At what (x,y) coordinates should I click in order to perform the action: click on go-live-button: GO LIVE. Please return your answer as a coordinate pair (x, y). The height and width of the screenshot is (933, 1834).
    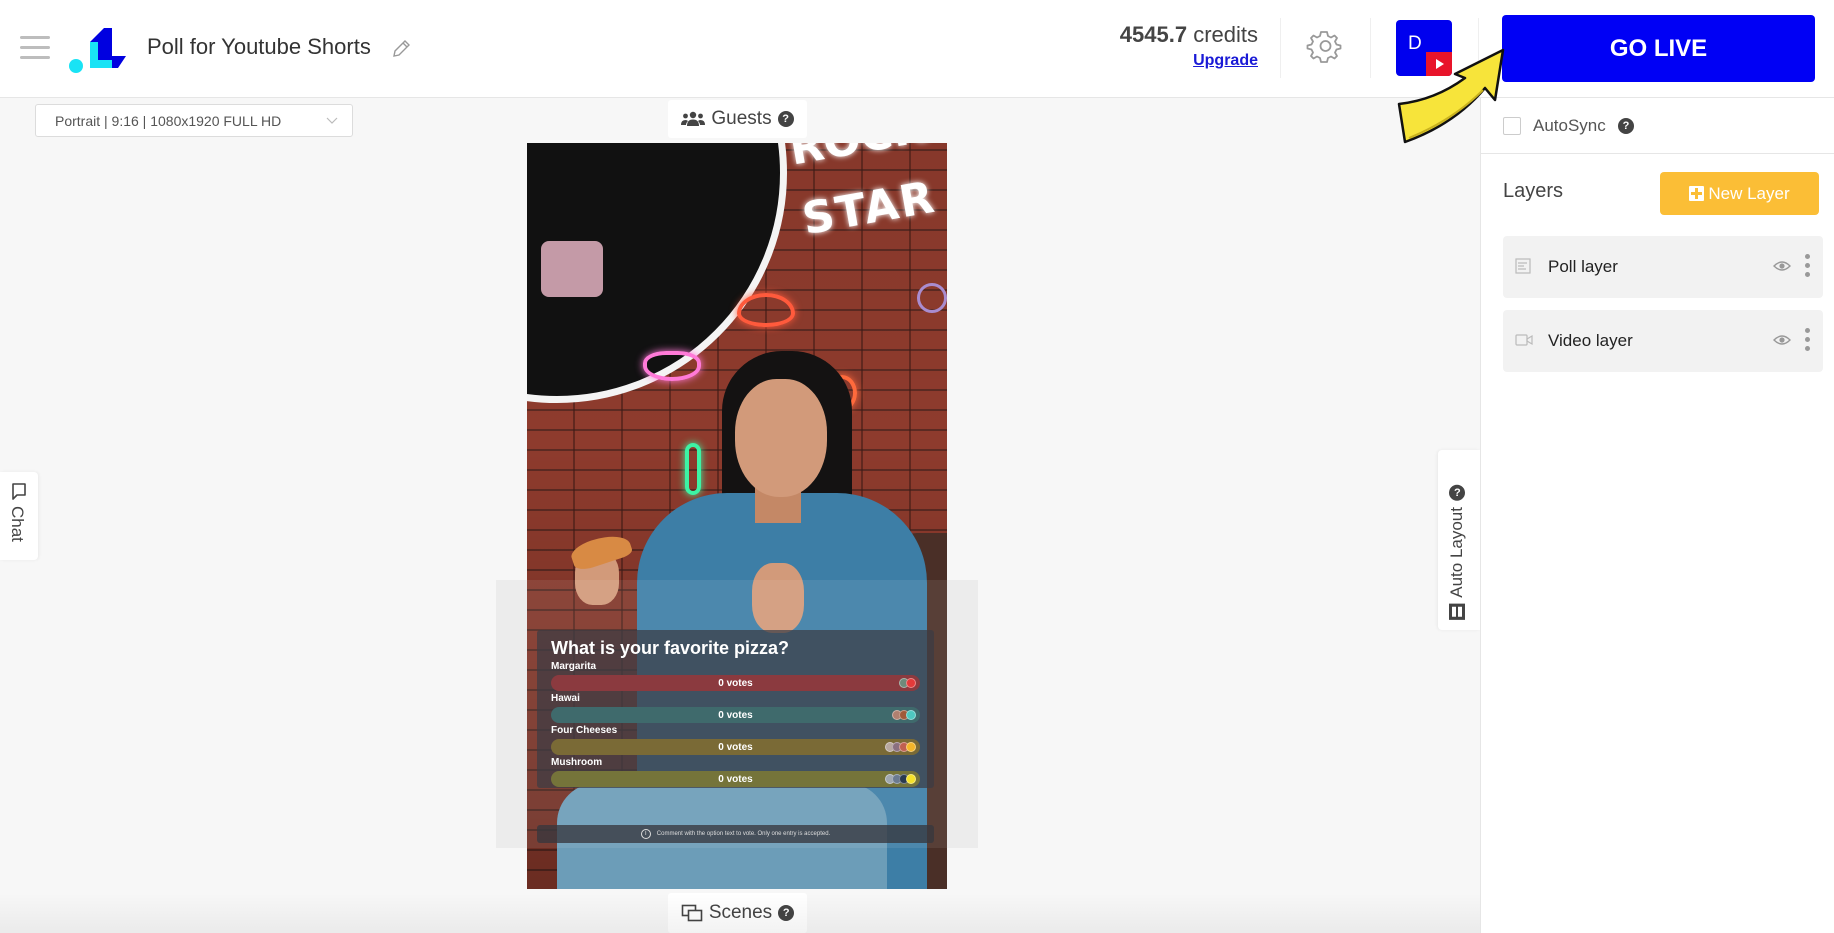
    Looking at the image, I should click on (1658, 48).